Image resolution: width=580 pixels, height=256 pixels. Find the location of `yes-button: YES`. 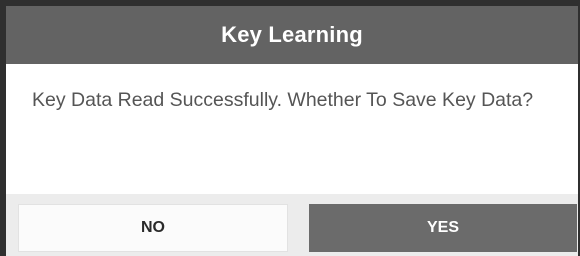

yes-button: YES is located at coordinates (443, 228).